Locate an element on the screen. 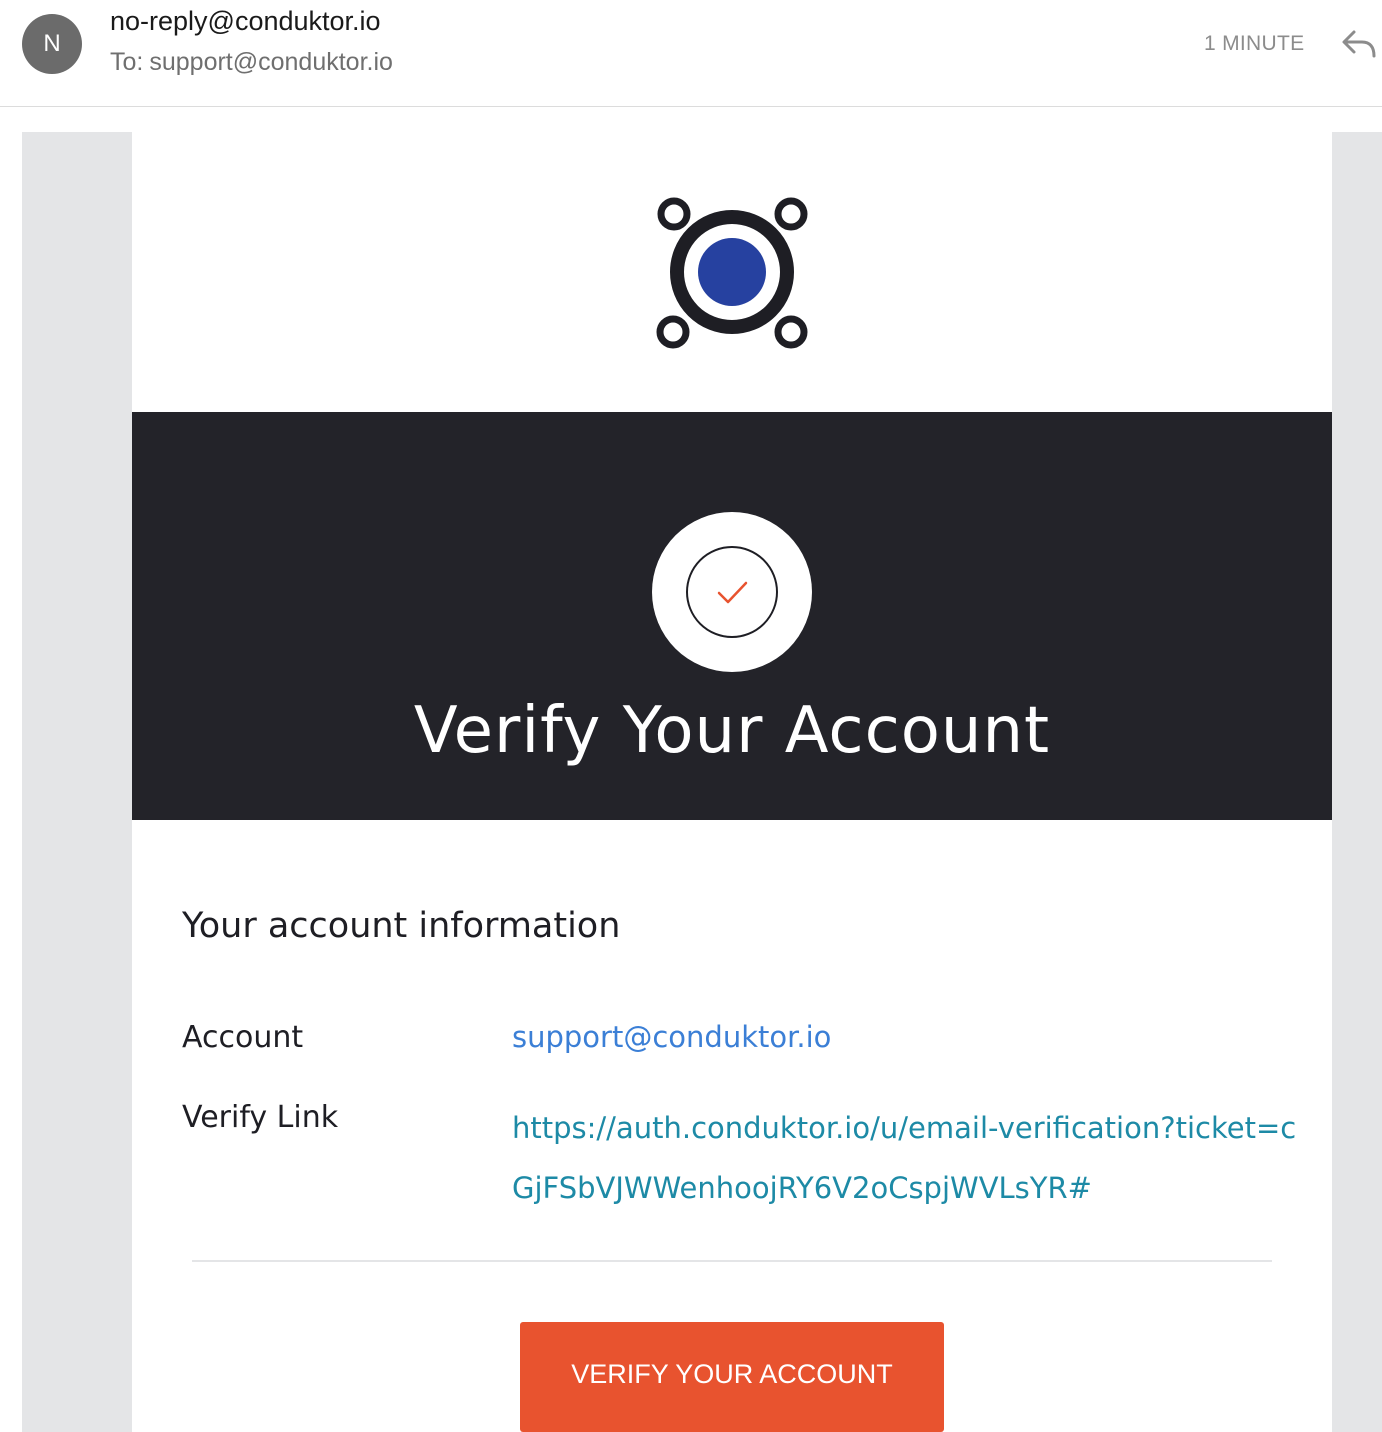  conduktor-logo-icon is located at coordinates (732, 272).